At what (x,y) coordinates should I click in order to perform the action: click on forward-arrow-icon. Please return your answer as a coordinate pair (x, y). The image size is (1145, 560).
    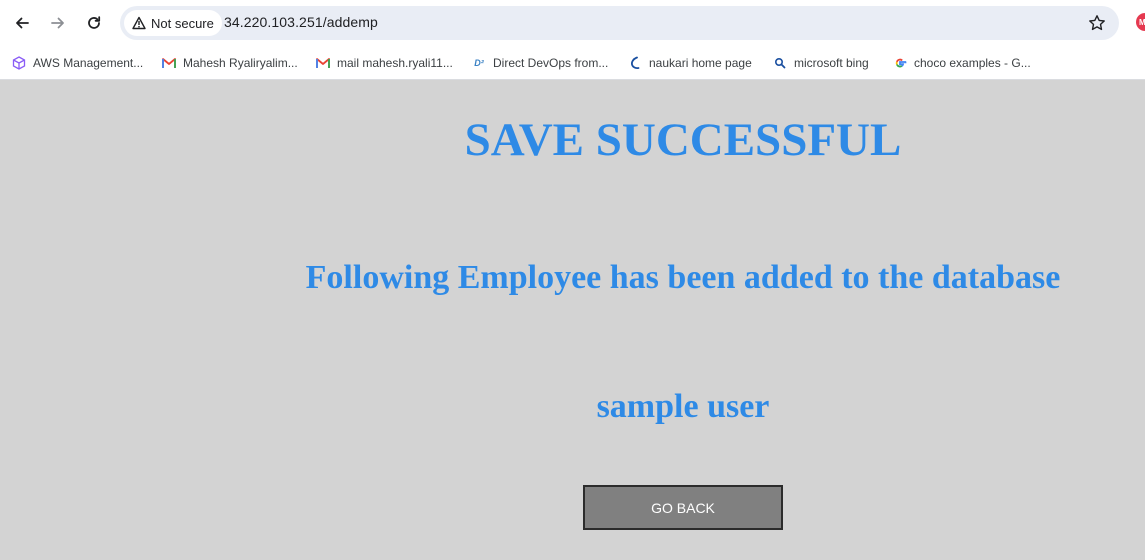
    Looking at the image, I should click on (57, 23).